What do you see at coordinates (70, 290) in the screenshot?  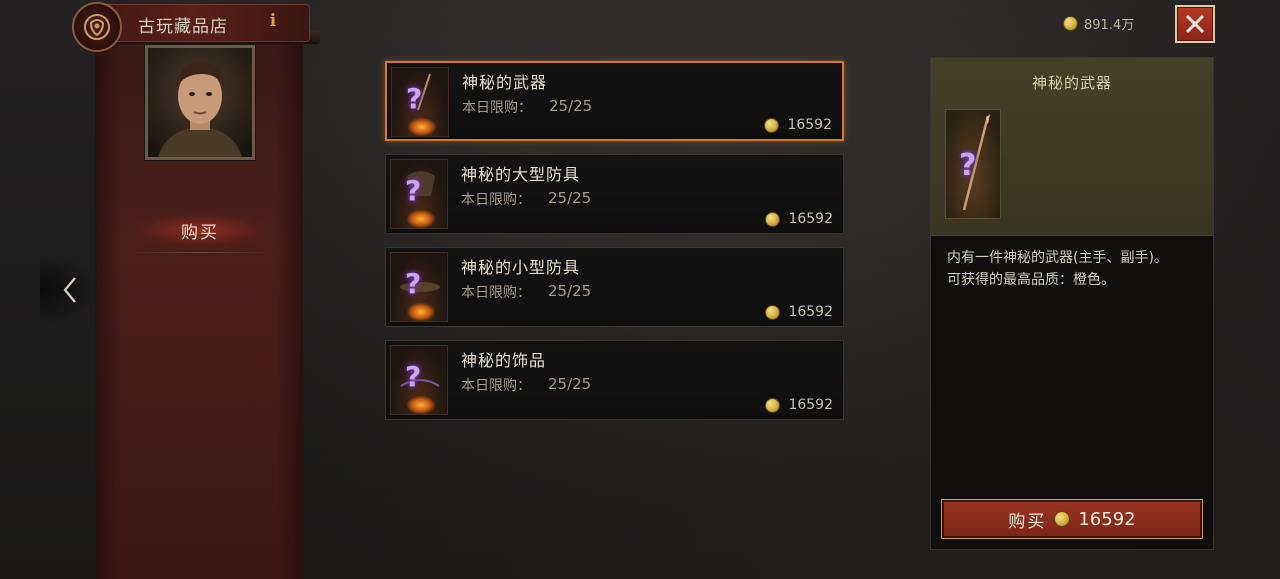 I see `chevron-left-icon` at bounding box center [70, 290].